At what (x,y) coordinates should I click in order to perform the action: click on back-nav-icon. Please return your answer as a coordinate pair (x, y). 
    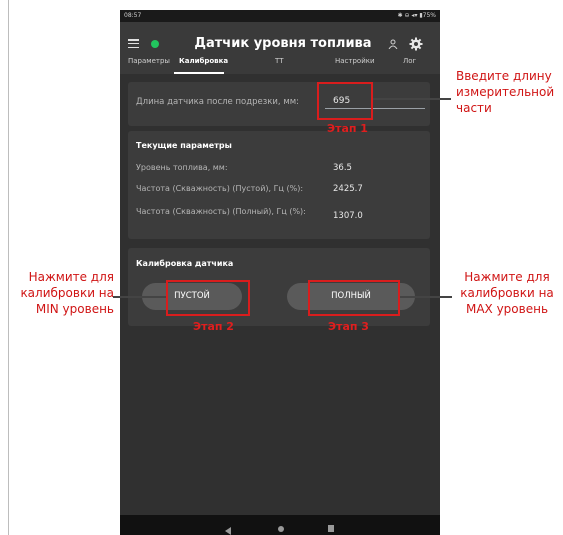
    Looking at the image, I should click on (228, 531).